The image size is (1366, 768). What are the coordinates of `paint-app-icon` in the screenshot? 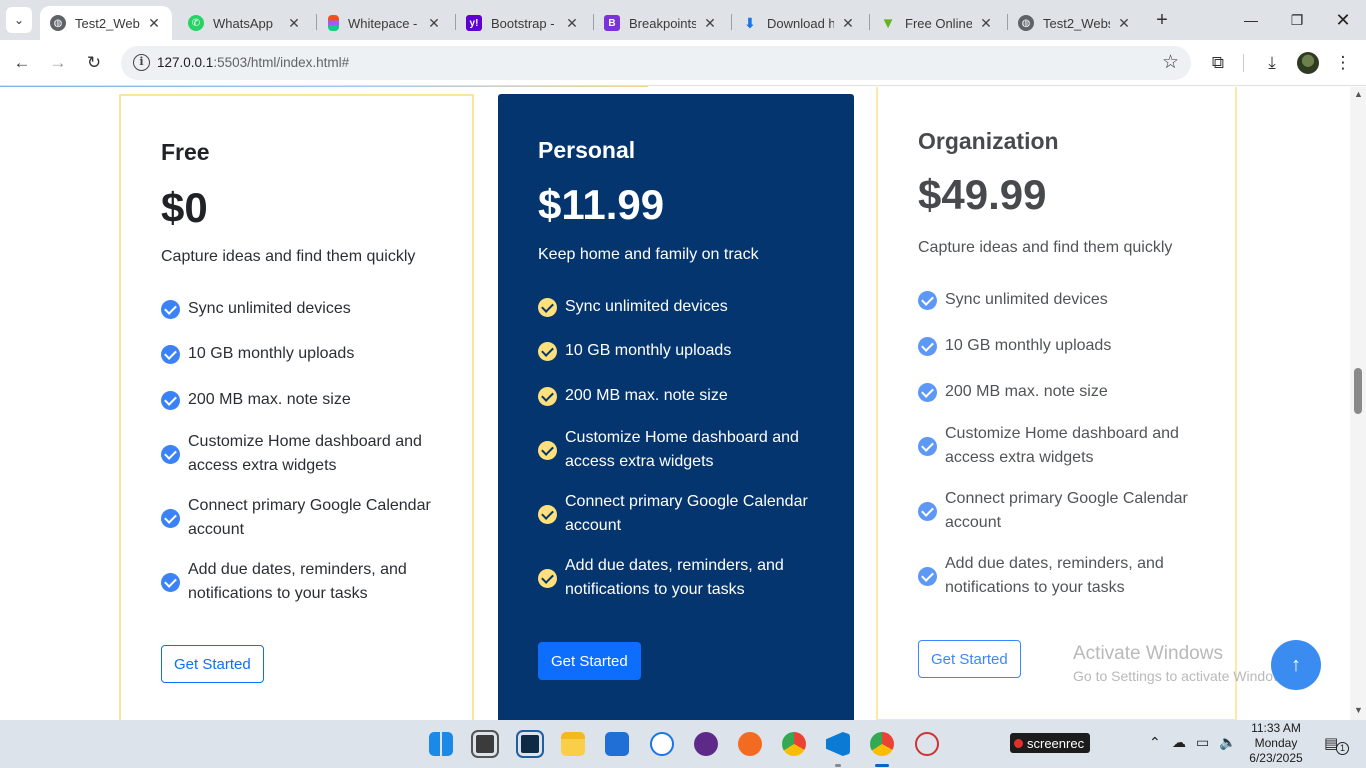 It's located at (750, 744).